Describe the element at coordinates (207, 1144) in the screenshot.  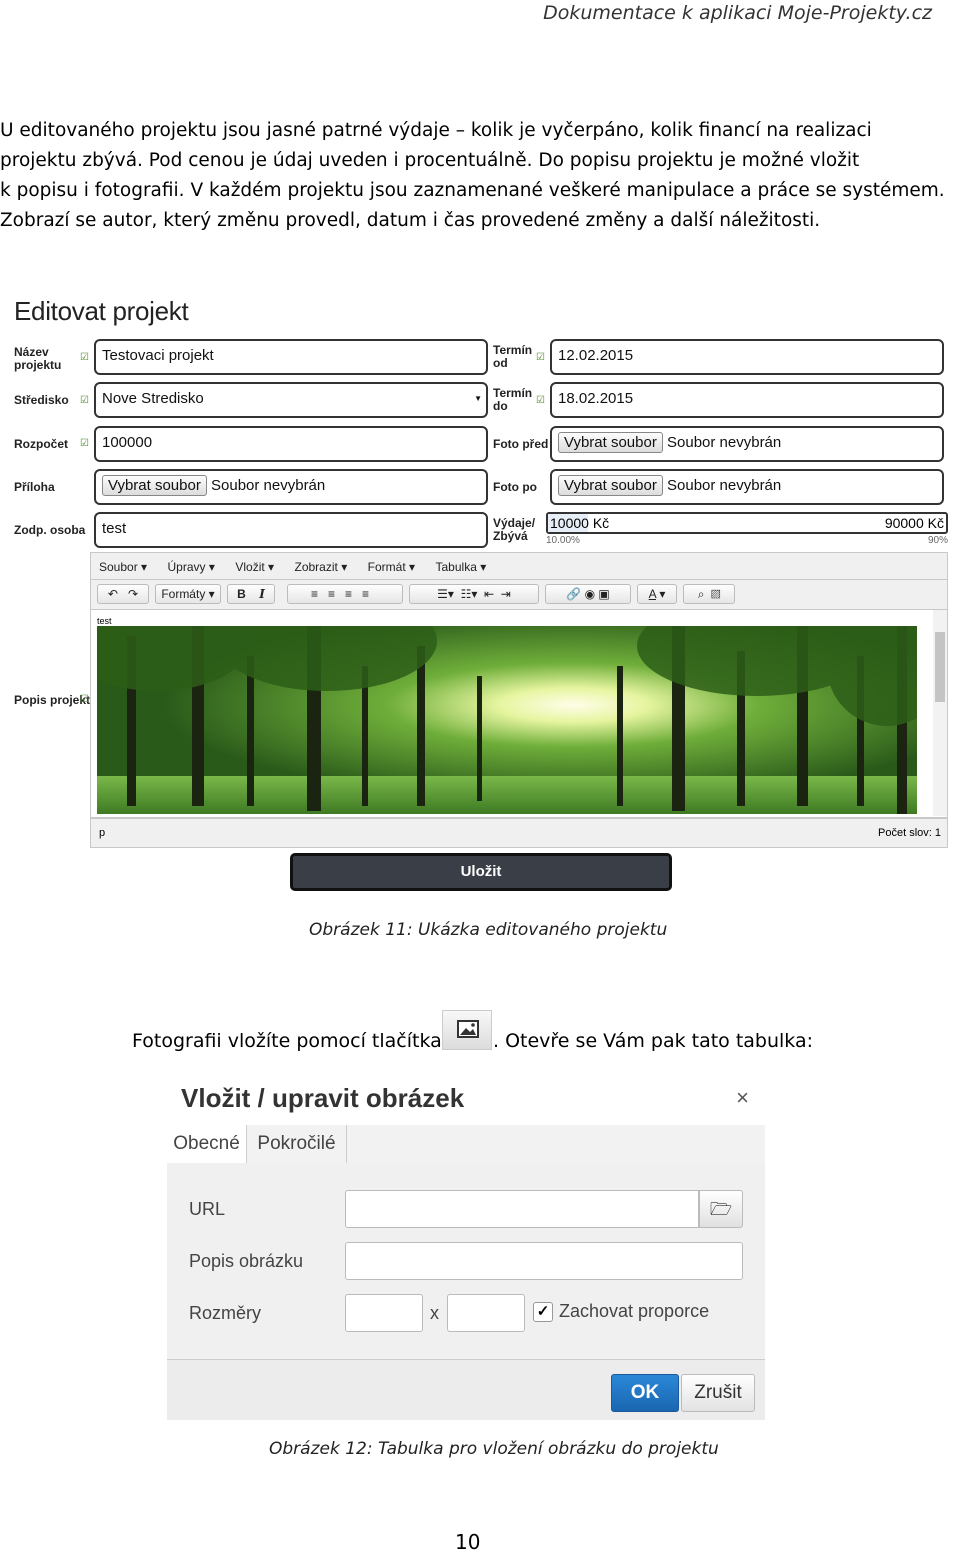
I see `tab-general: Obecné` at that location.